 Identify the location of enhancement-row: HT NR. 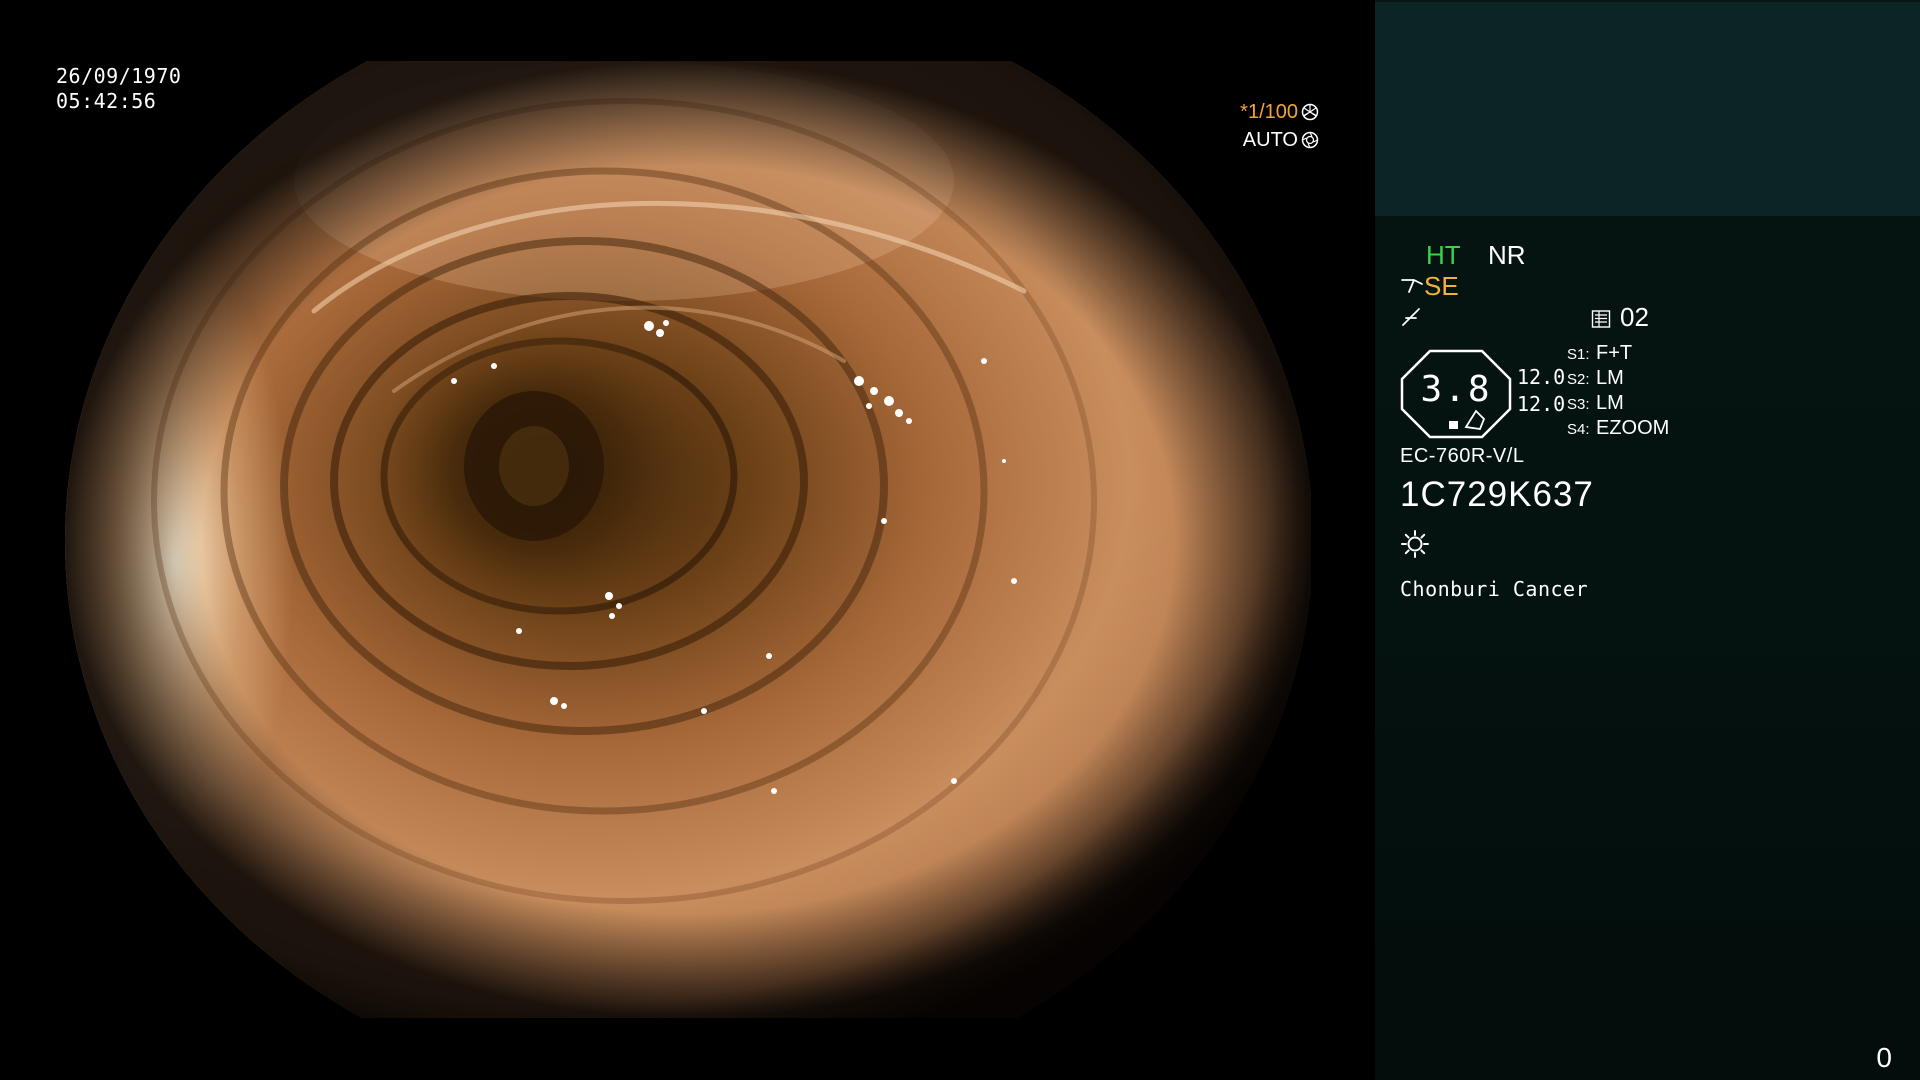
(1650, 255).